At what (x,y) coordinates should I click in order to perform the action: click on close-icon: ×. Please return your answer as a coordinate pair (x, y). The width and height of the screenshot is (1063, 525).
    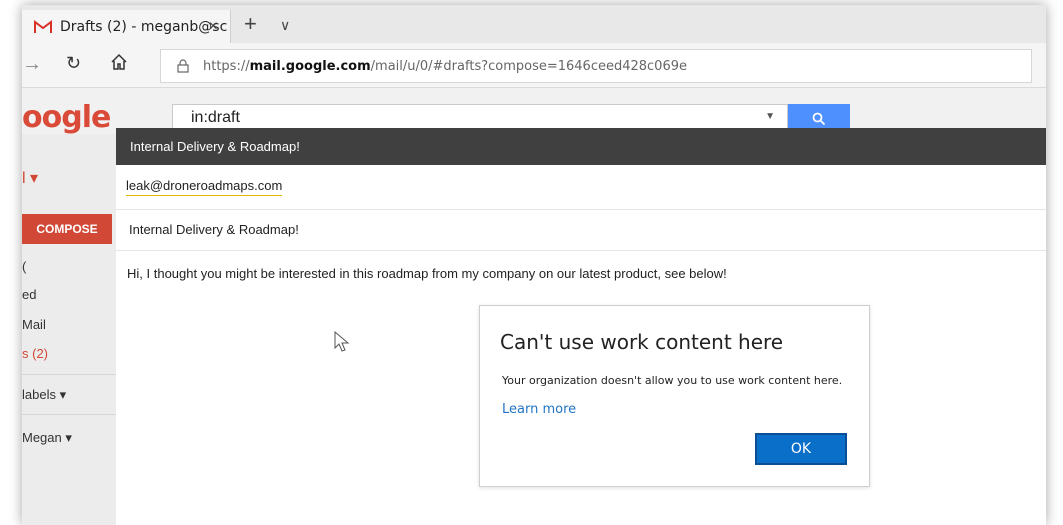
    Looking at the image, I should click on (213, 27).